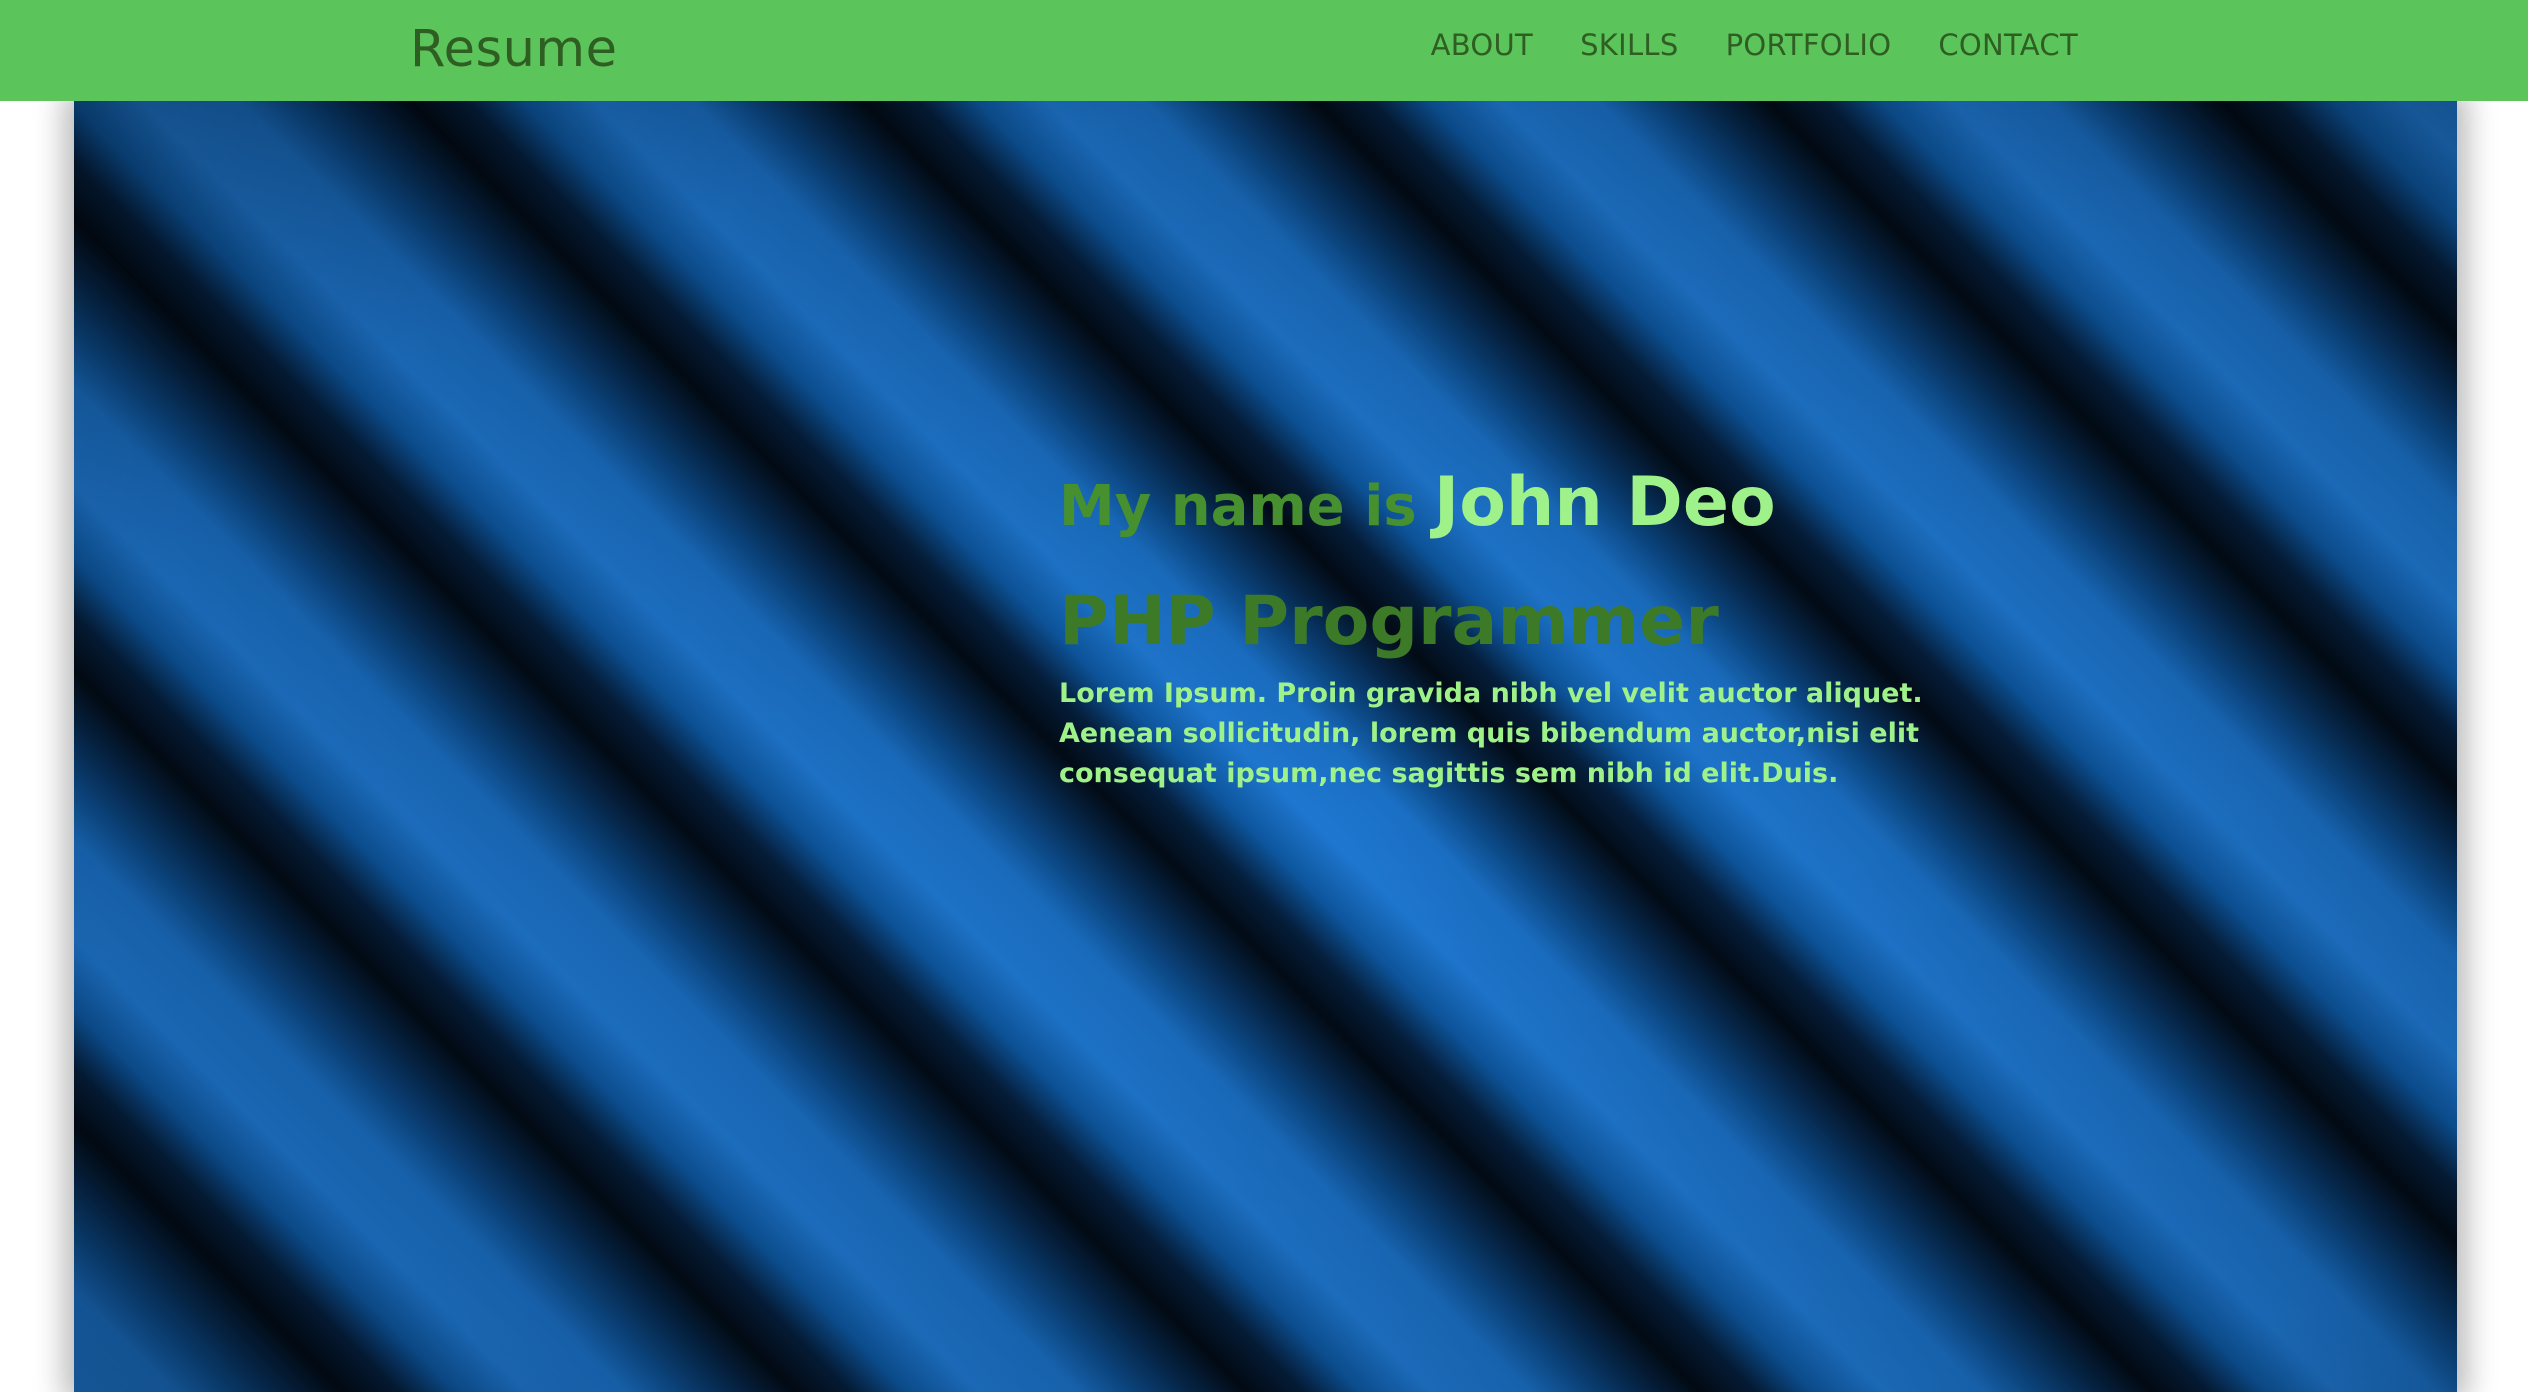 This screenshot has height=1392, width=2528. Describe the element at coordinates (1238, 506) in the screenshot. I see `intro-prefix: My name is` at that location.